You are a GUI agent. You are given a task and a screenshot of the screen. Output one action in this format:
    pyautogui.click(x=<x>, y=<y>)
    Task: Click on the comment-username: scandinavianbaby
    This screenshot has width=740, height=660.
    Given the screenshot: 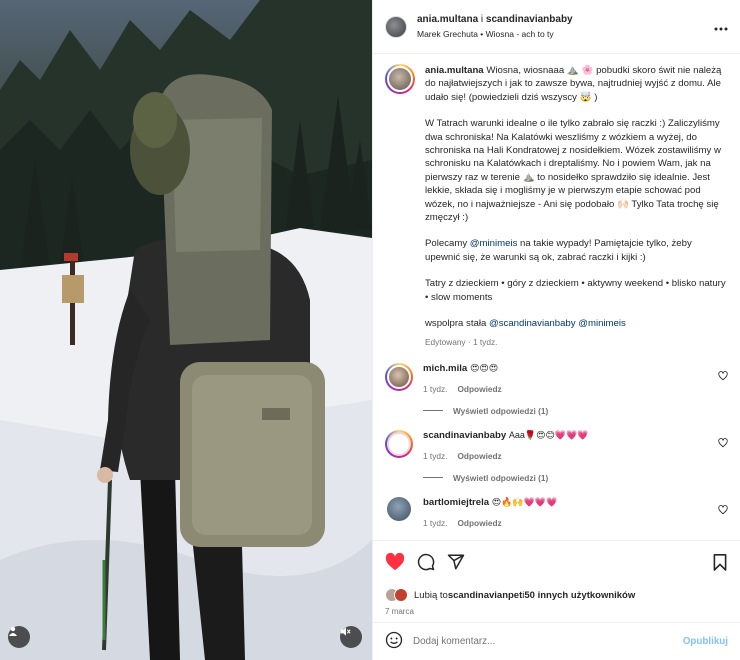 What is the action you would take?
    pyautogui.click(x=464, y=435)
    